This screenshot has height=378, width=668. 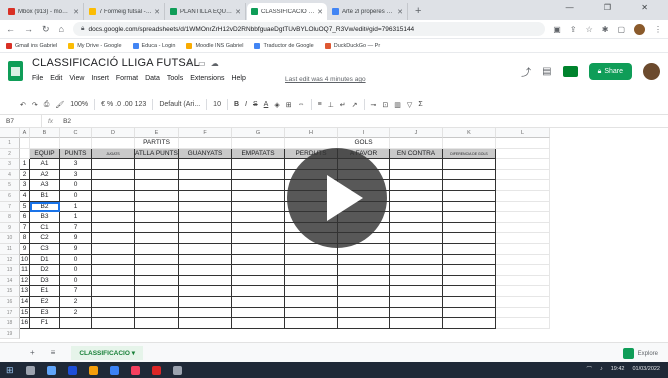 What do you see at coordinates (46, 29) in the screenshot?
I see `reload-icon: ↻` at bounding box center [46, 29].